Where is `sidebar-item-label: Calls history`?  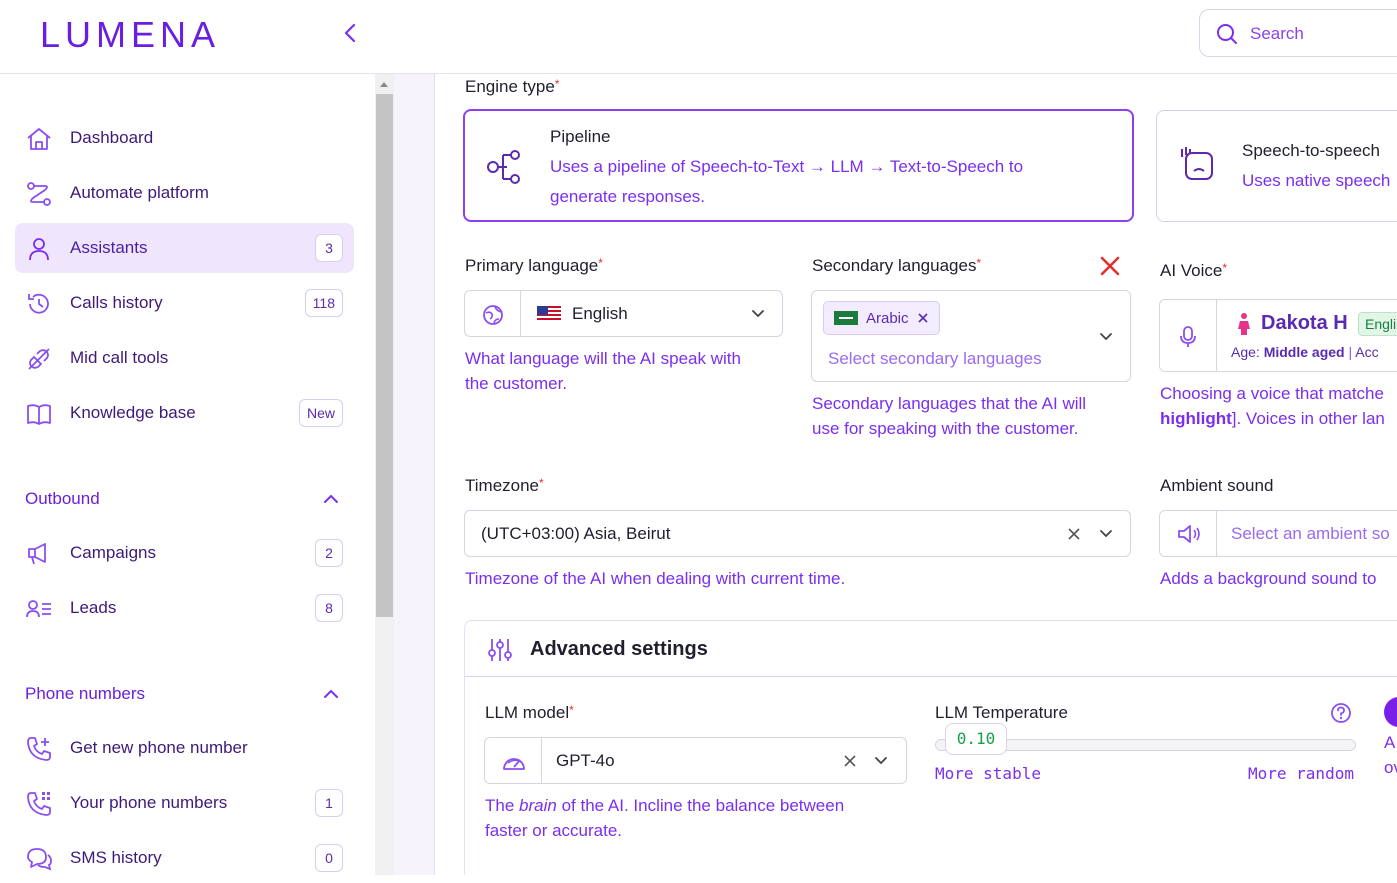 sidebar-item-label: Calls history is located at coordinates (116, 302).